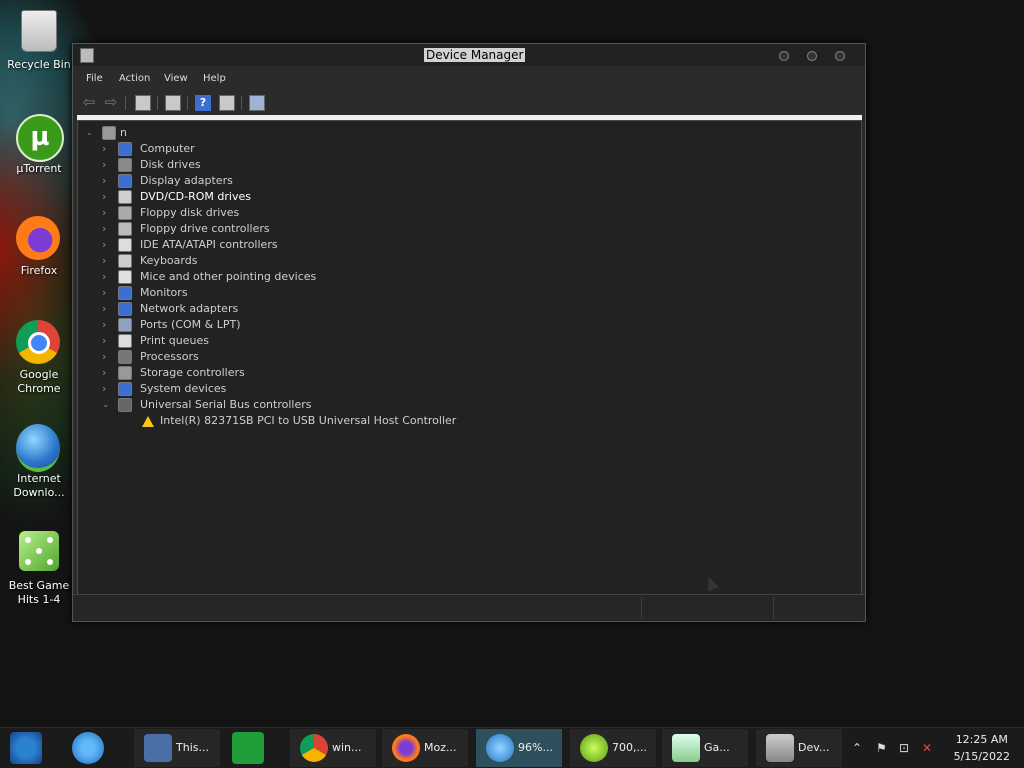 This screenshot has height=768, width=1024. What do you see at coordinates (812, 56) in the screenshot?
I see `maximize-button` at bounding box center [812, 56].